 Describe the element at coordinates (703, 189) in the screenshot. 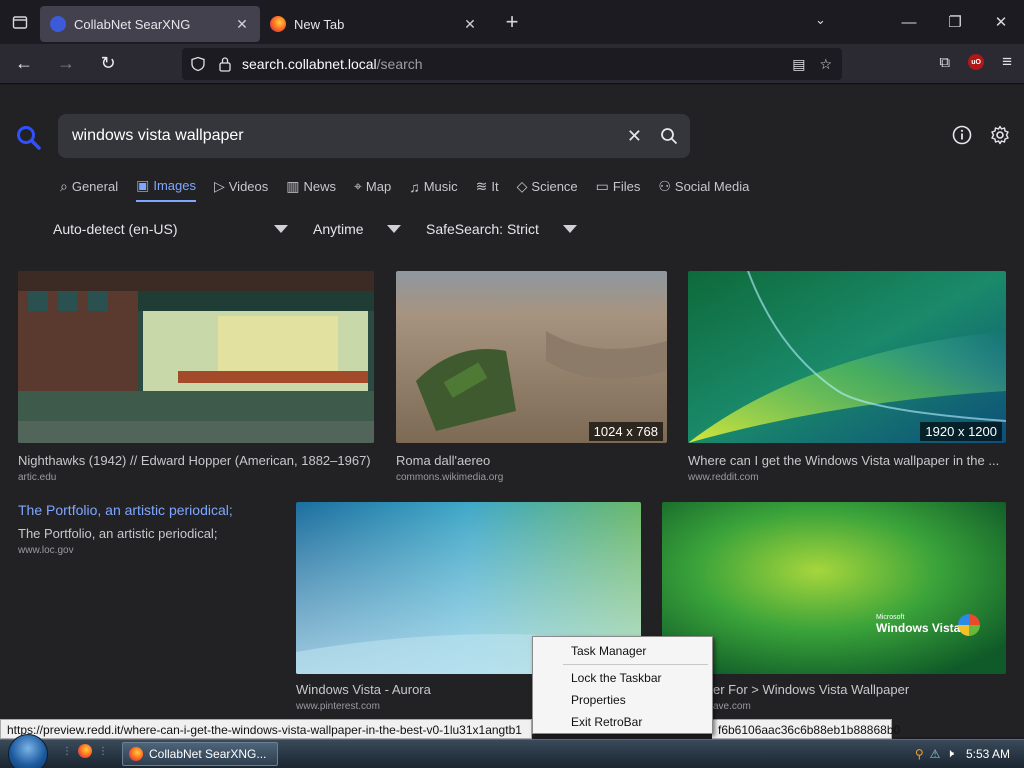

I see `category-social-media: ⚇ Social Media` at that location.